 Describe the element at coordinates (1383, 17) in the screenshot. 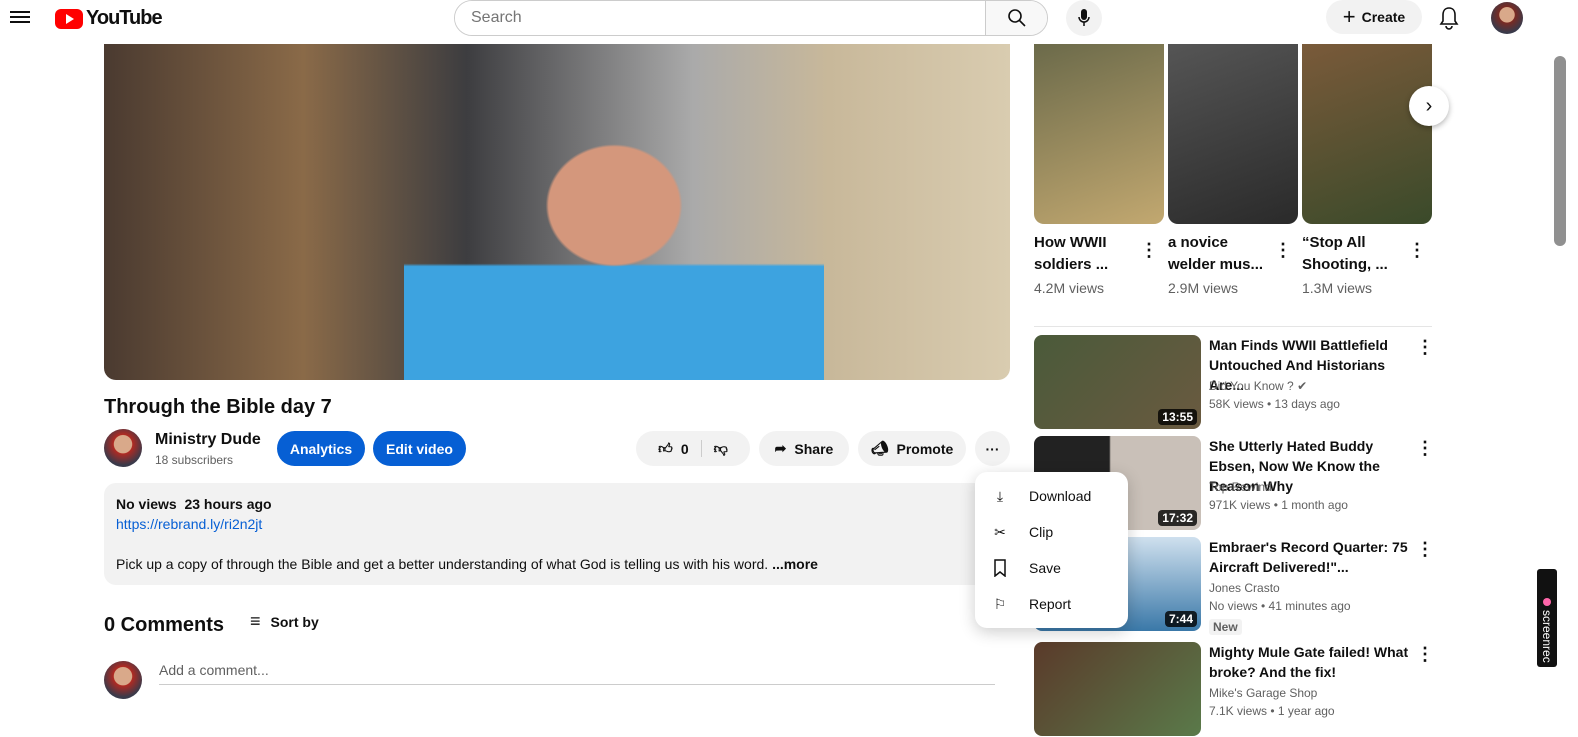

I see `create-label: Create` at that location.